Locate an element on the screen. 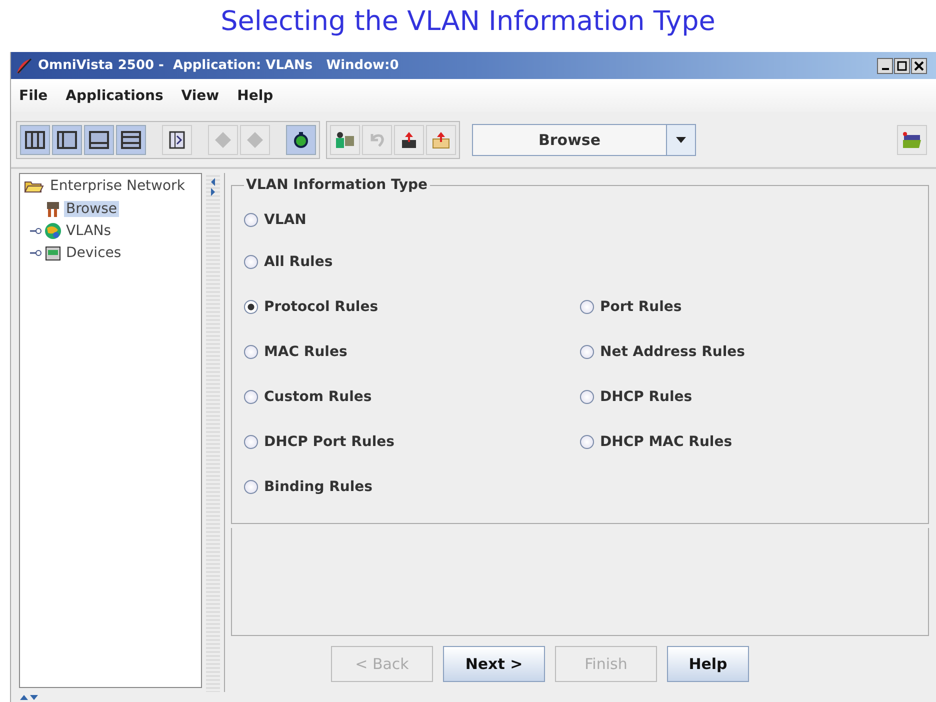  upload-button is located at coordinates (409, 139).